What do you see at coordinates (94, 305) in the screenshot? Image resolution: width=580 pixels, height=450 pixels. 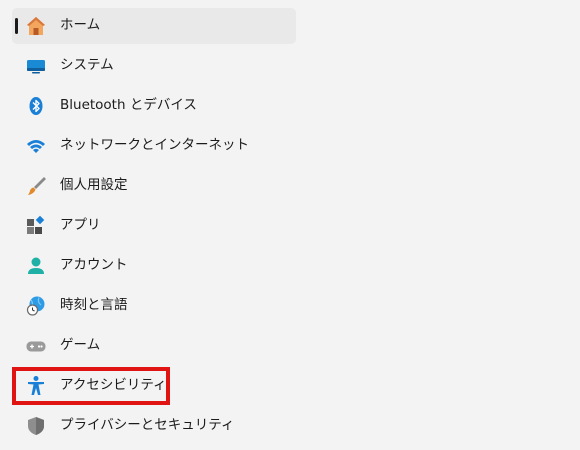 I see `sidebar-item-label: 時刻と言語` at bounding box center [94, 305].